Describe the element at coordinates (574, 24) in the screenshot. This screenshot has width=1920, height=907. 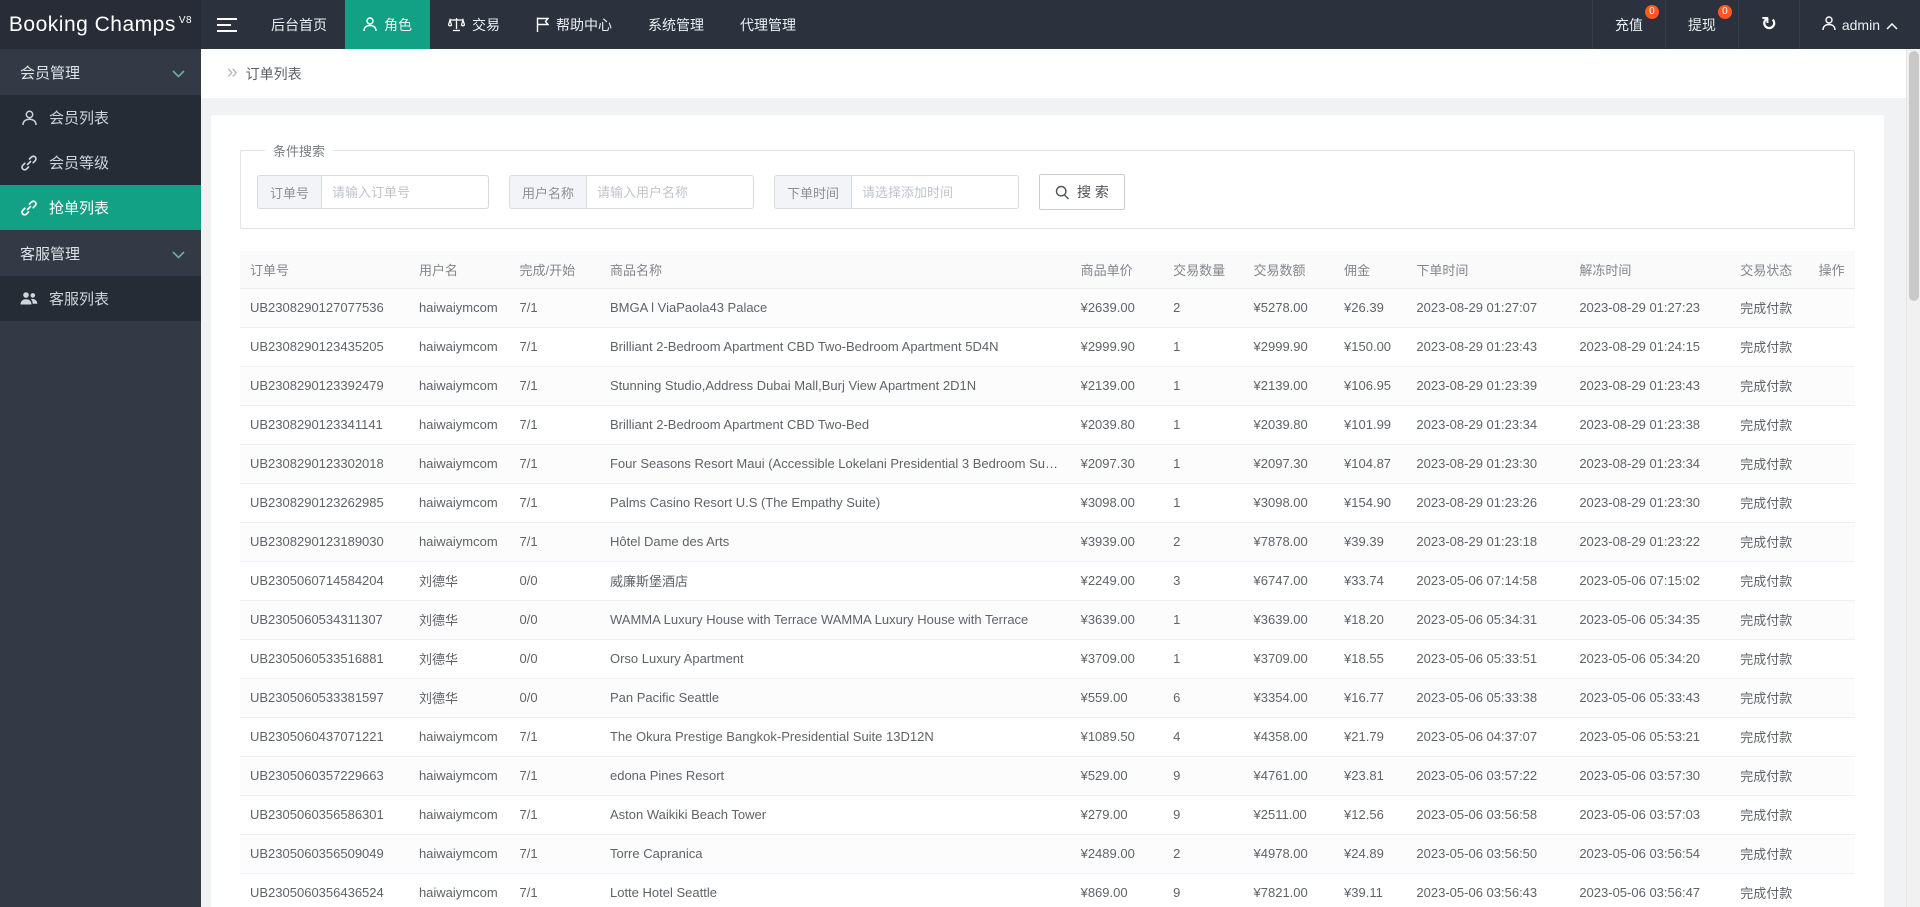
I see `tab-help-center: 帮助中心` at that location.